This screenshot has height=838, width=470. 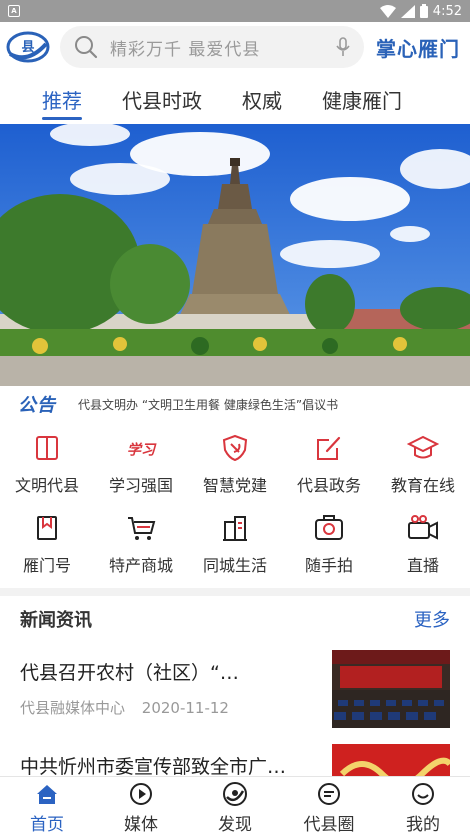 I want to click on buildings-icon, so click(x=235, y=528).